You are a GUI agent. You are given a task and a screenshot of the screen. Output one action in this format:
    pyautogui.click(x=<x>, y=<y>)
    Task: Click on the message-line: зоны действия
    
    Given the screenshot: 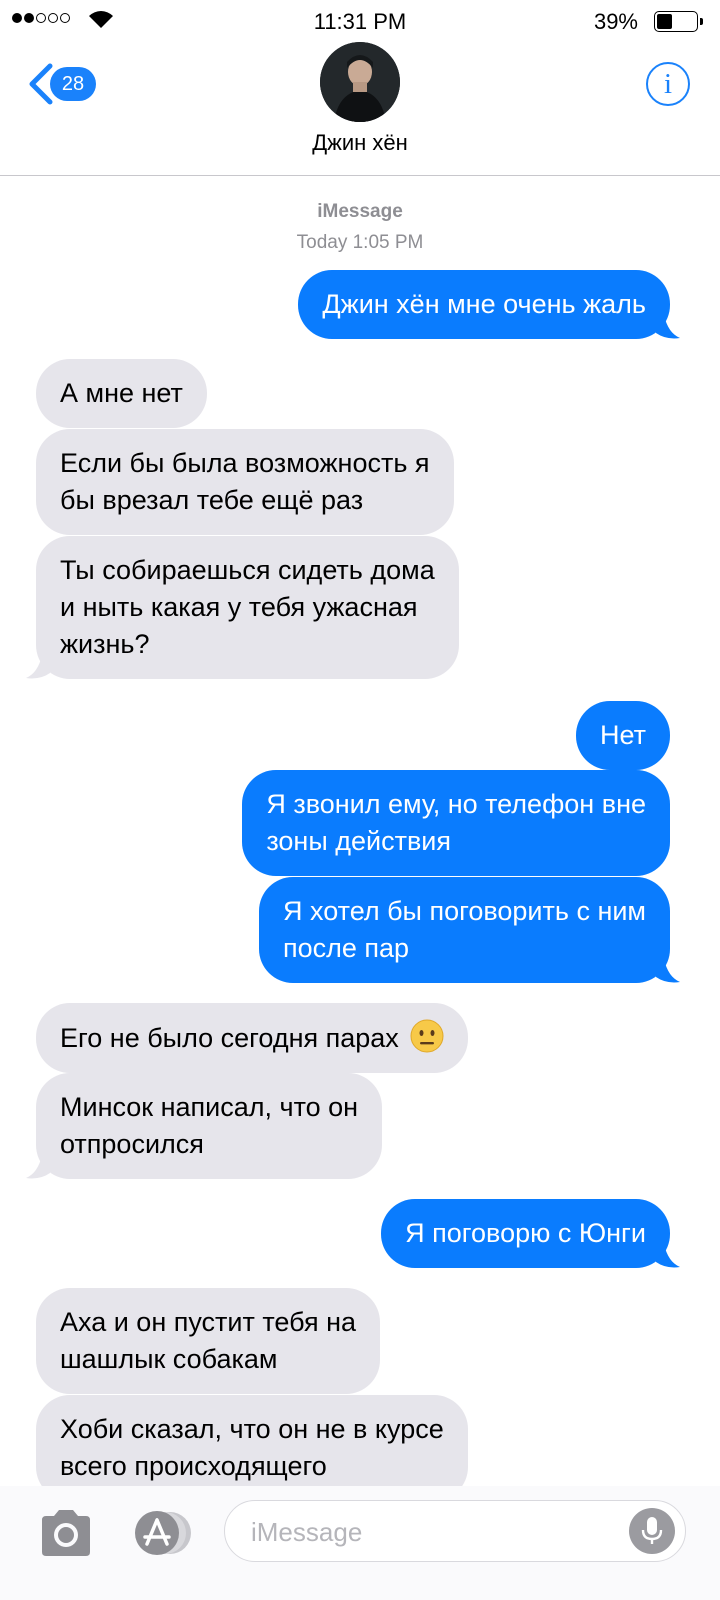 What is the action you would take?
    pyautogui.click(x=359, y=841)
    